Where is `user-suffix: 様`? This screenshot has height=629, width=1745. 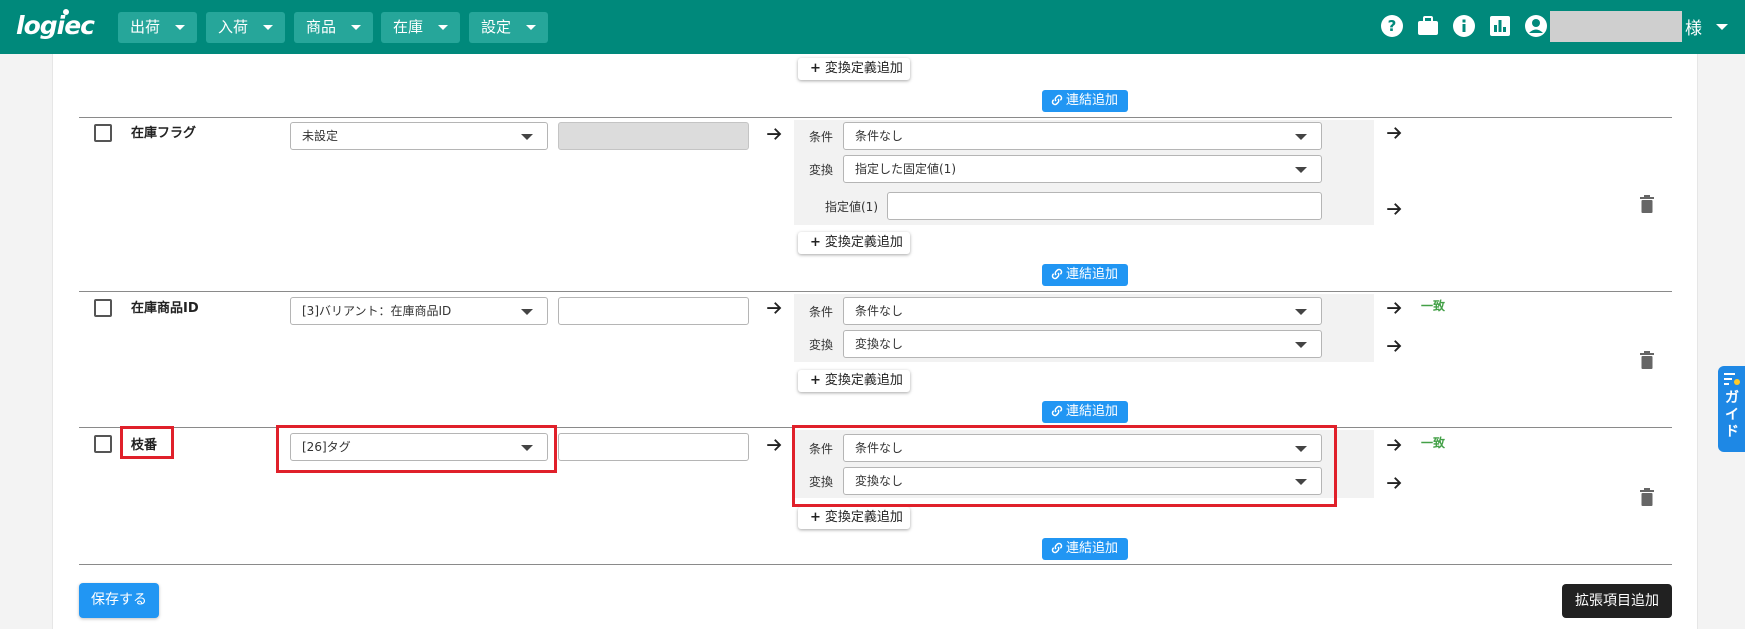 user-suffix: 様 is located at coordinates (1693, 29).